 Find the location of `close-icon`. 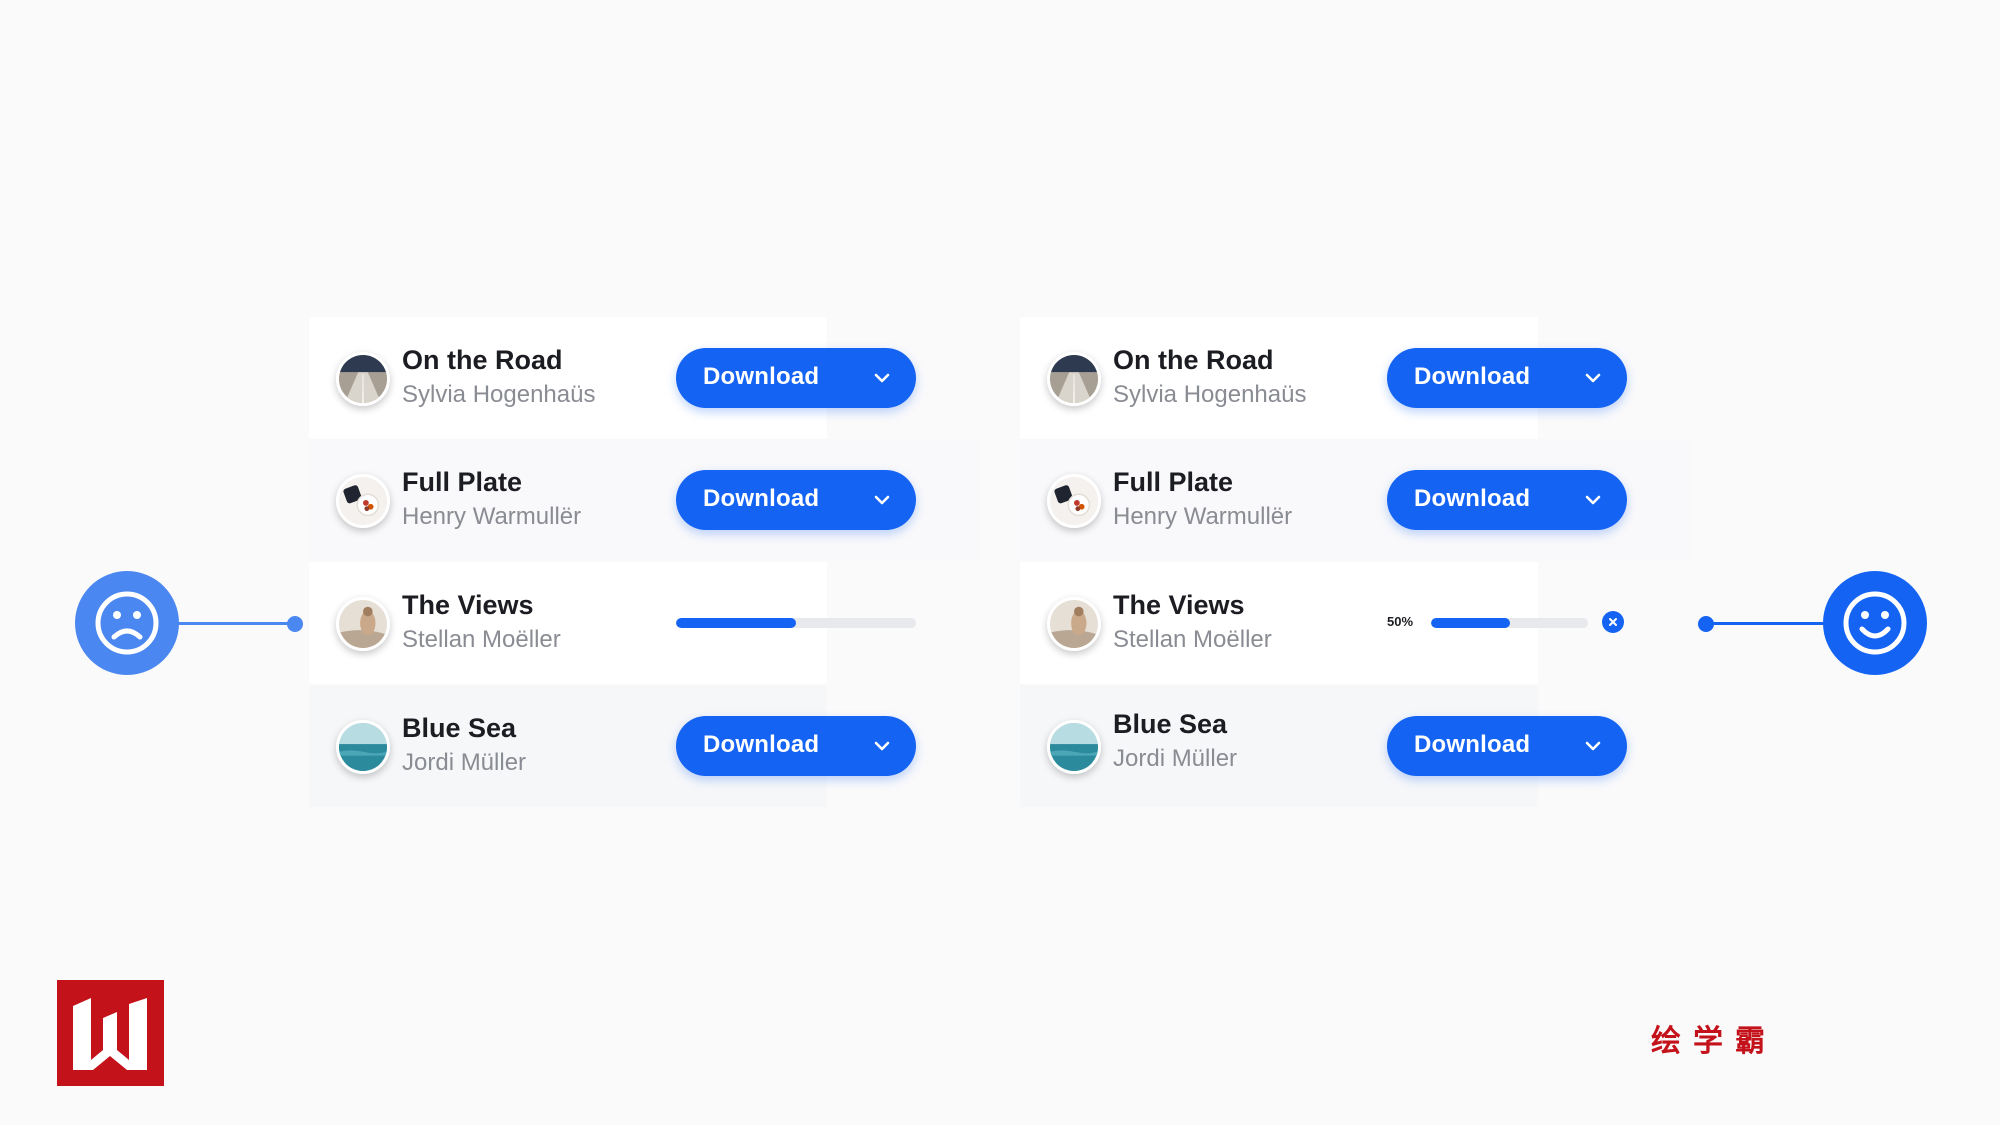

close-icon is located at coordinates (1613, 622).